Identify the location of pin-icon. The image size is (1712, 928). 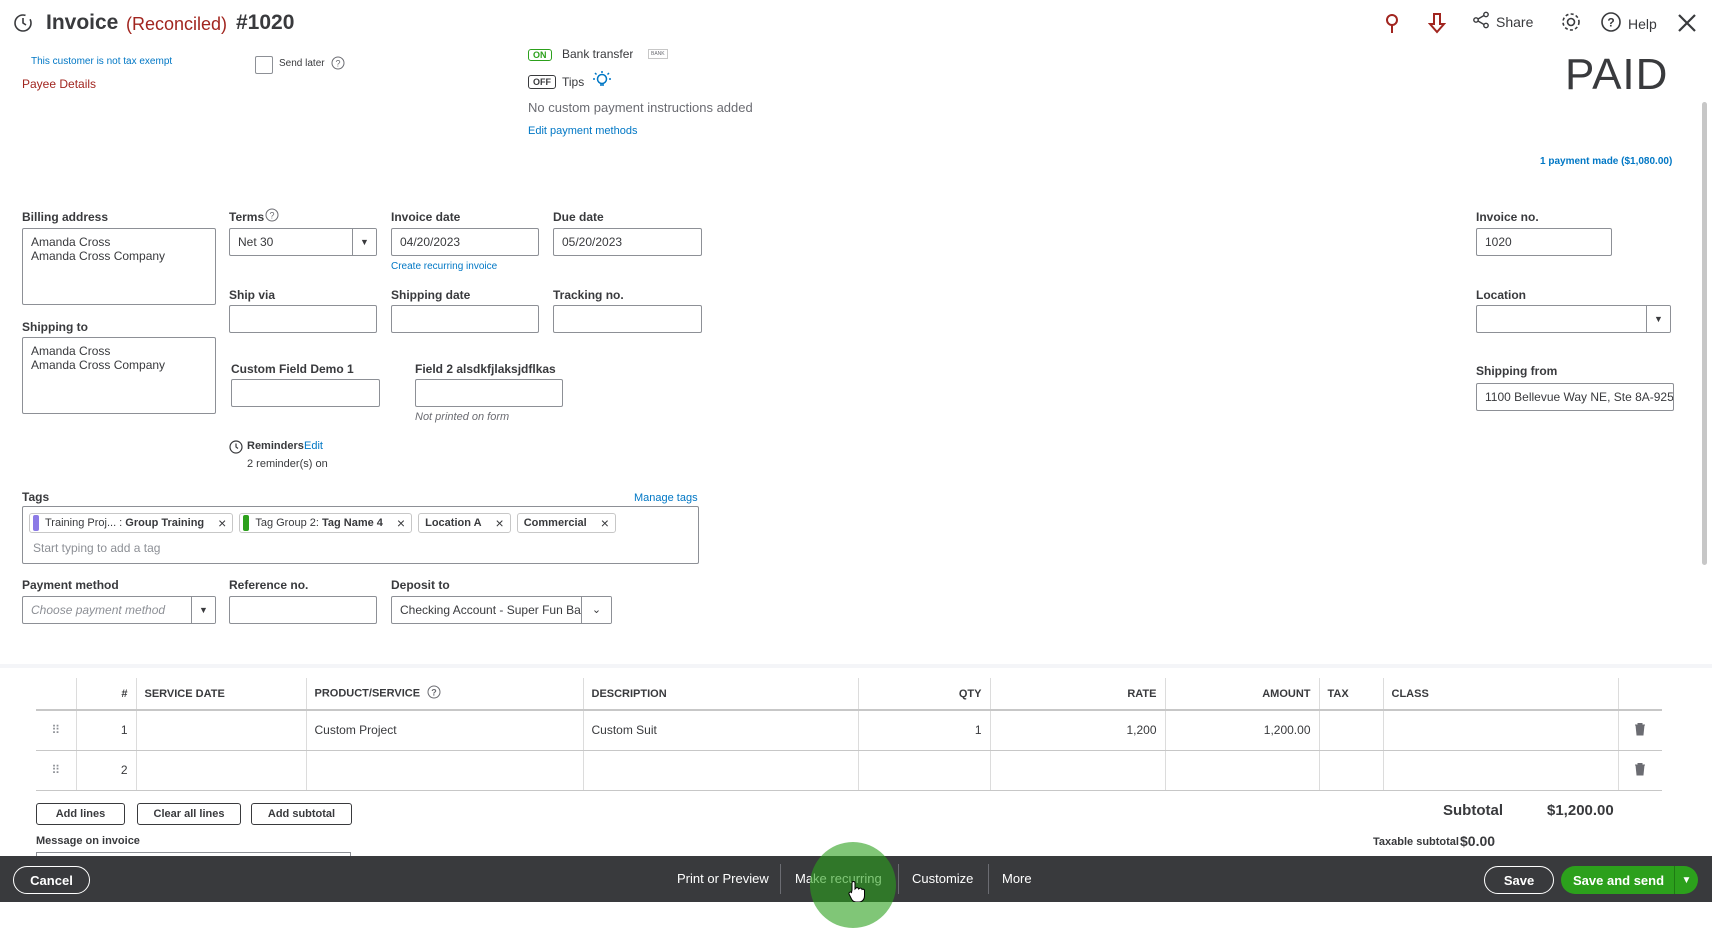
(1392, 25).